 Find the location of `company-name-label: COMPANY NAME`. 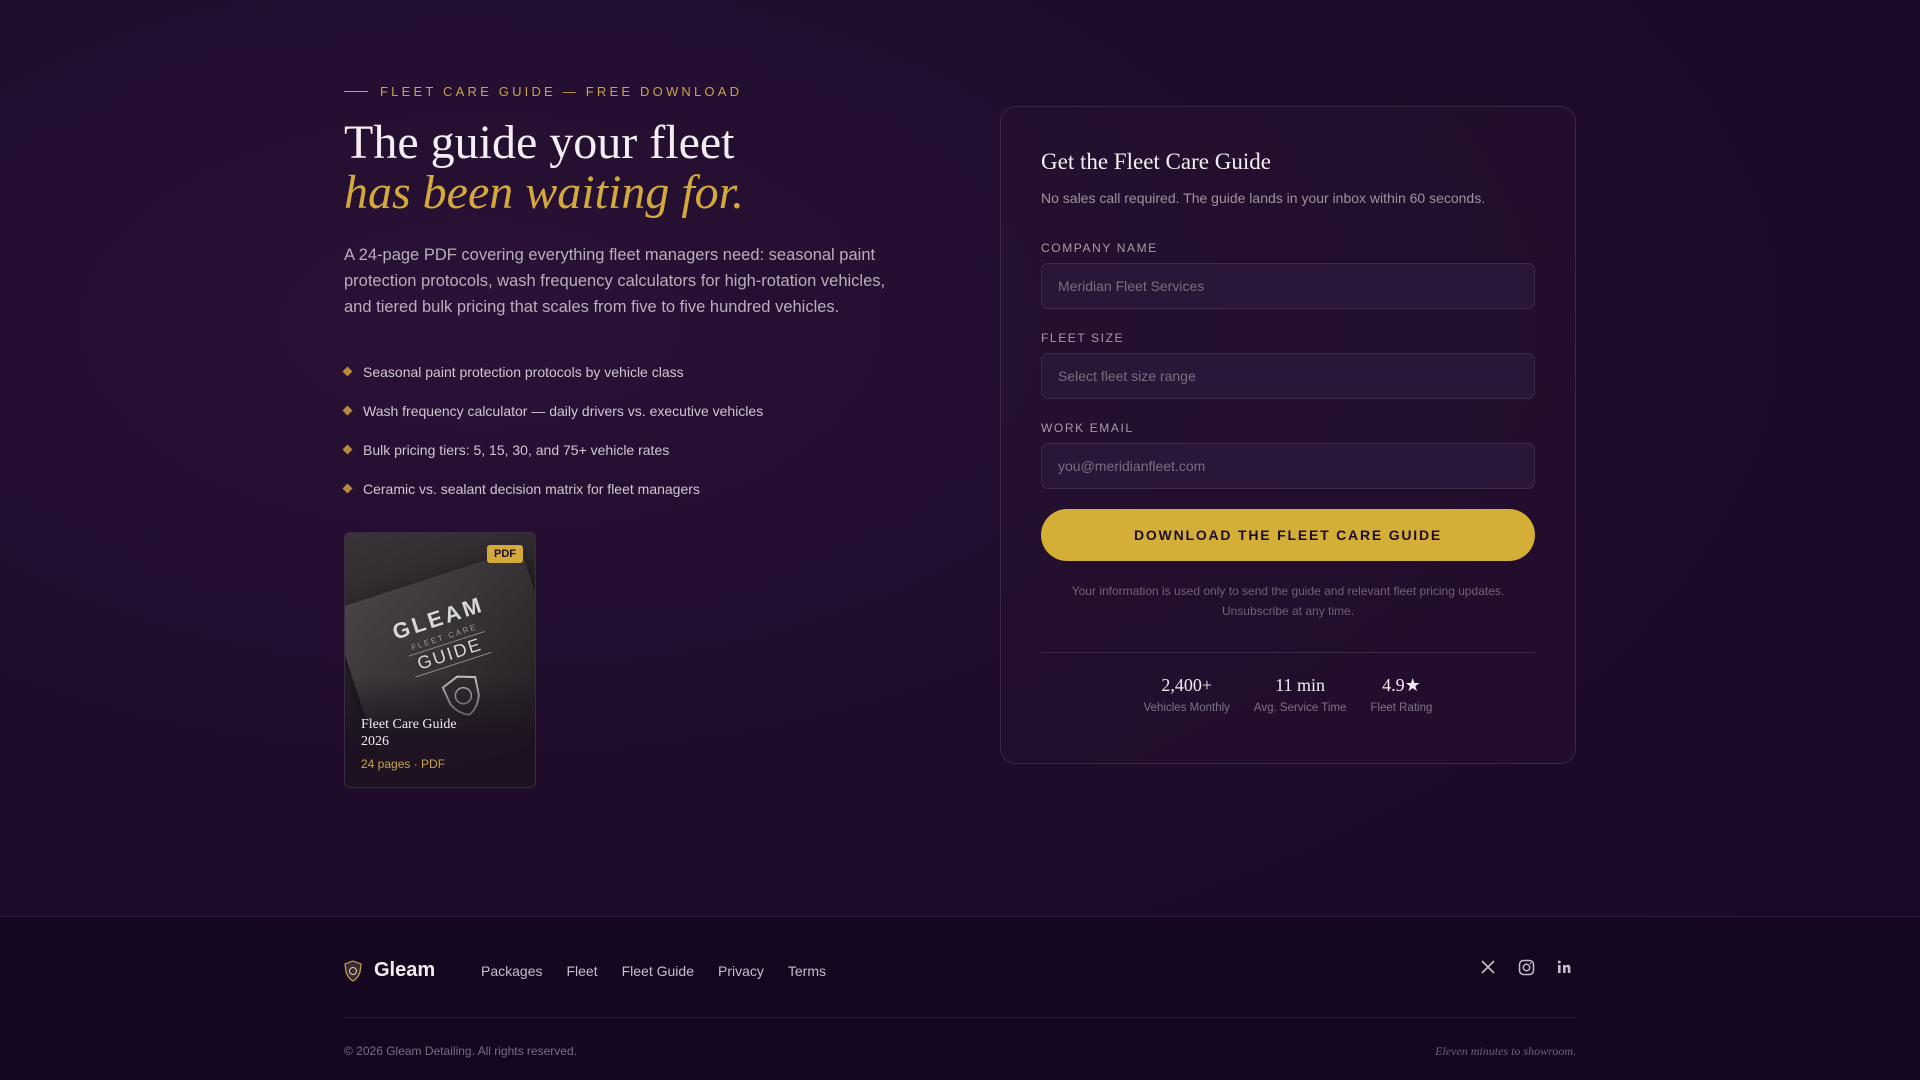

company-name-label: COMPANY NAME is located at coordinates (1099, 248).